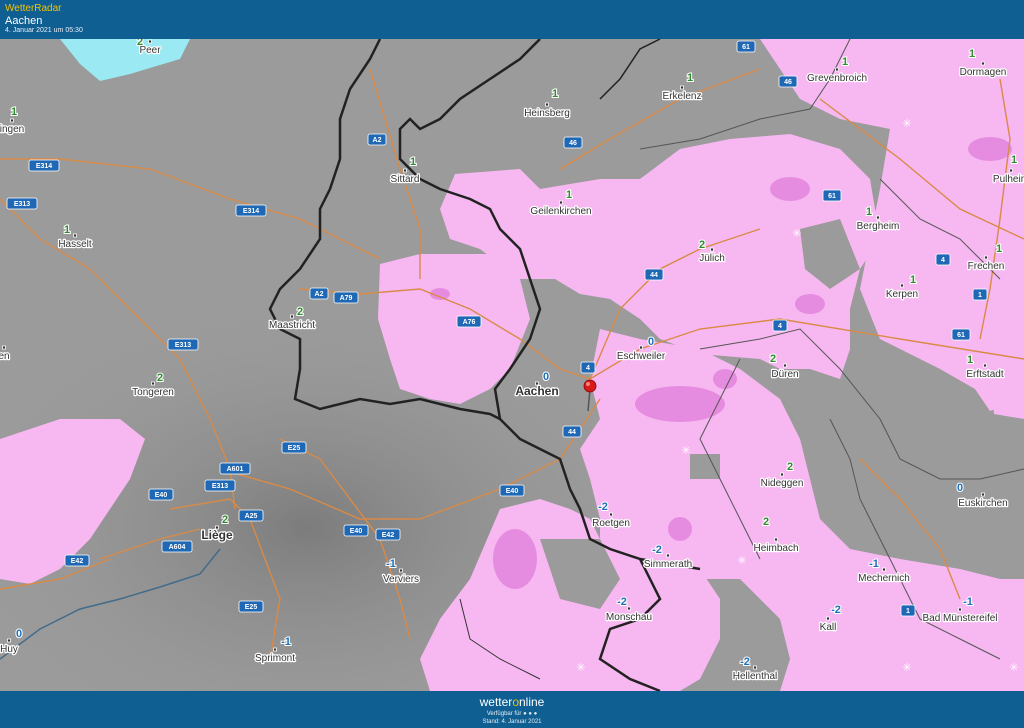 The image size is (1024, 728). What do you see at coordinates (44, 30) in the screenshot?
I see `timestamp: 4. Januar 2021 um 05:30` at bounding box center [44, 30].